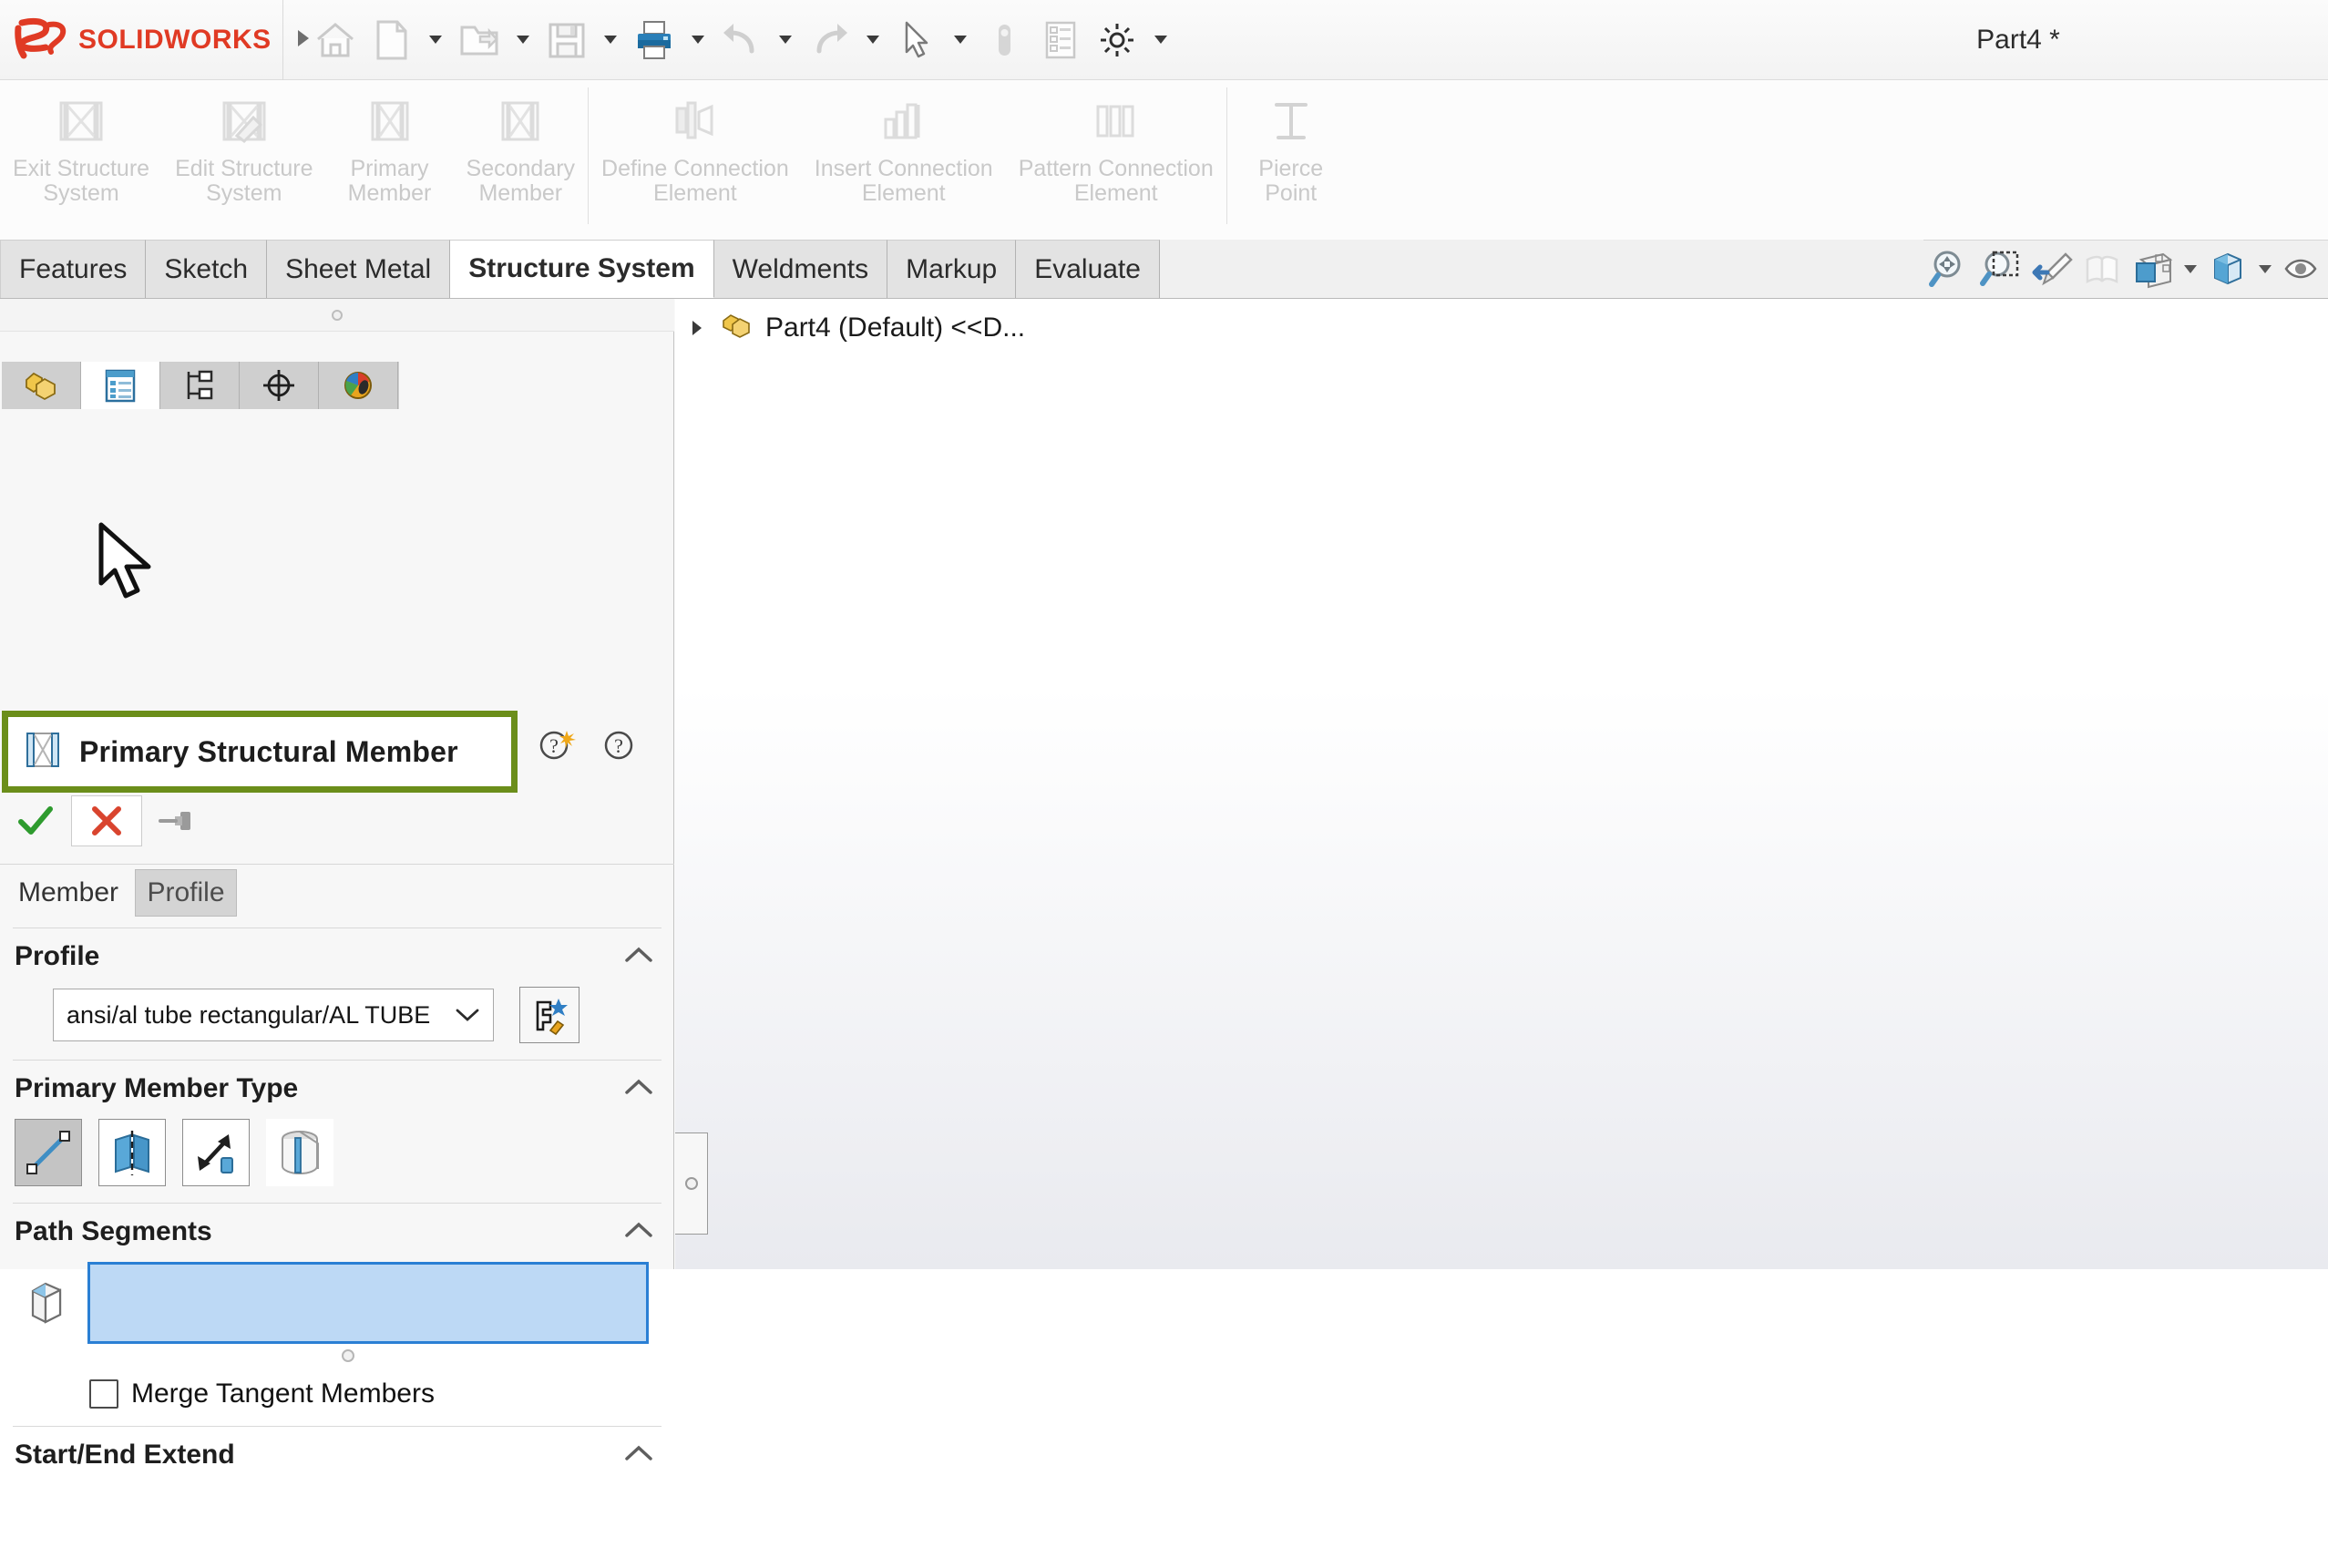 The width and height of the screenshot is (2328, 1568). I want to click on property-manager-header-highlight: Primary Structural Member, so click(260, 752).